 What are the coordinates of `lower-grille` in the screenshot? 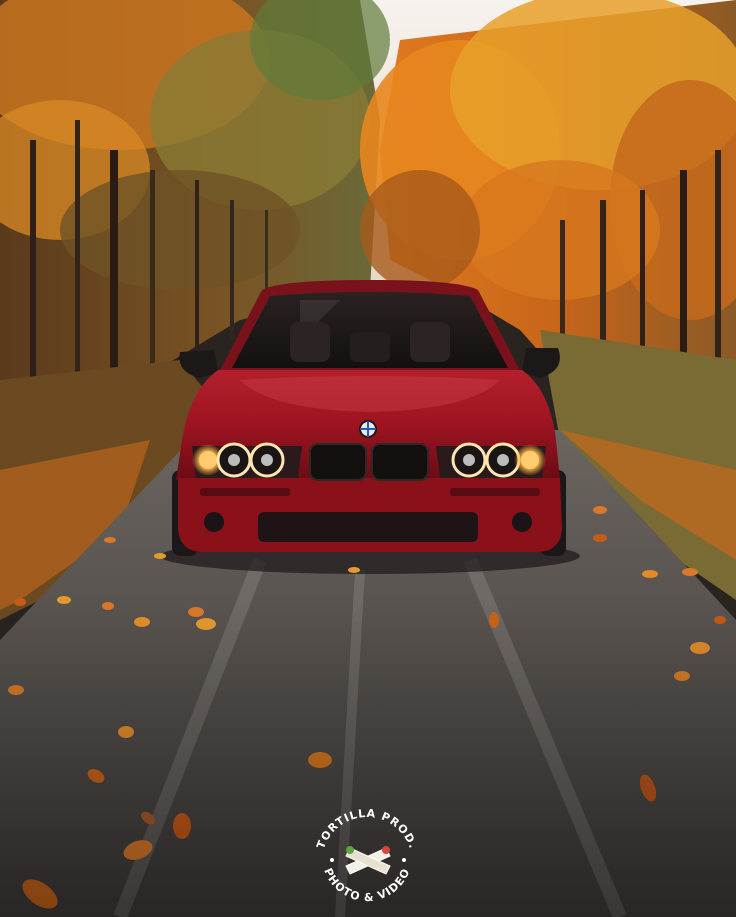 It's located at (368, 527).